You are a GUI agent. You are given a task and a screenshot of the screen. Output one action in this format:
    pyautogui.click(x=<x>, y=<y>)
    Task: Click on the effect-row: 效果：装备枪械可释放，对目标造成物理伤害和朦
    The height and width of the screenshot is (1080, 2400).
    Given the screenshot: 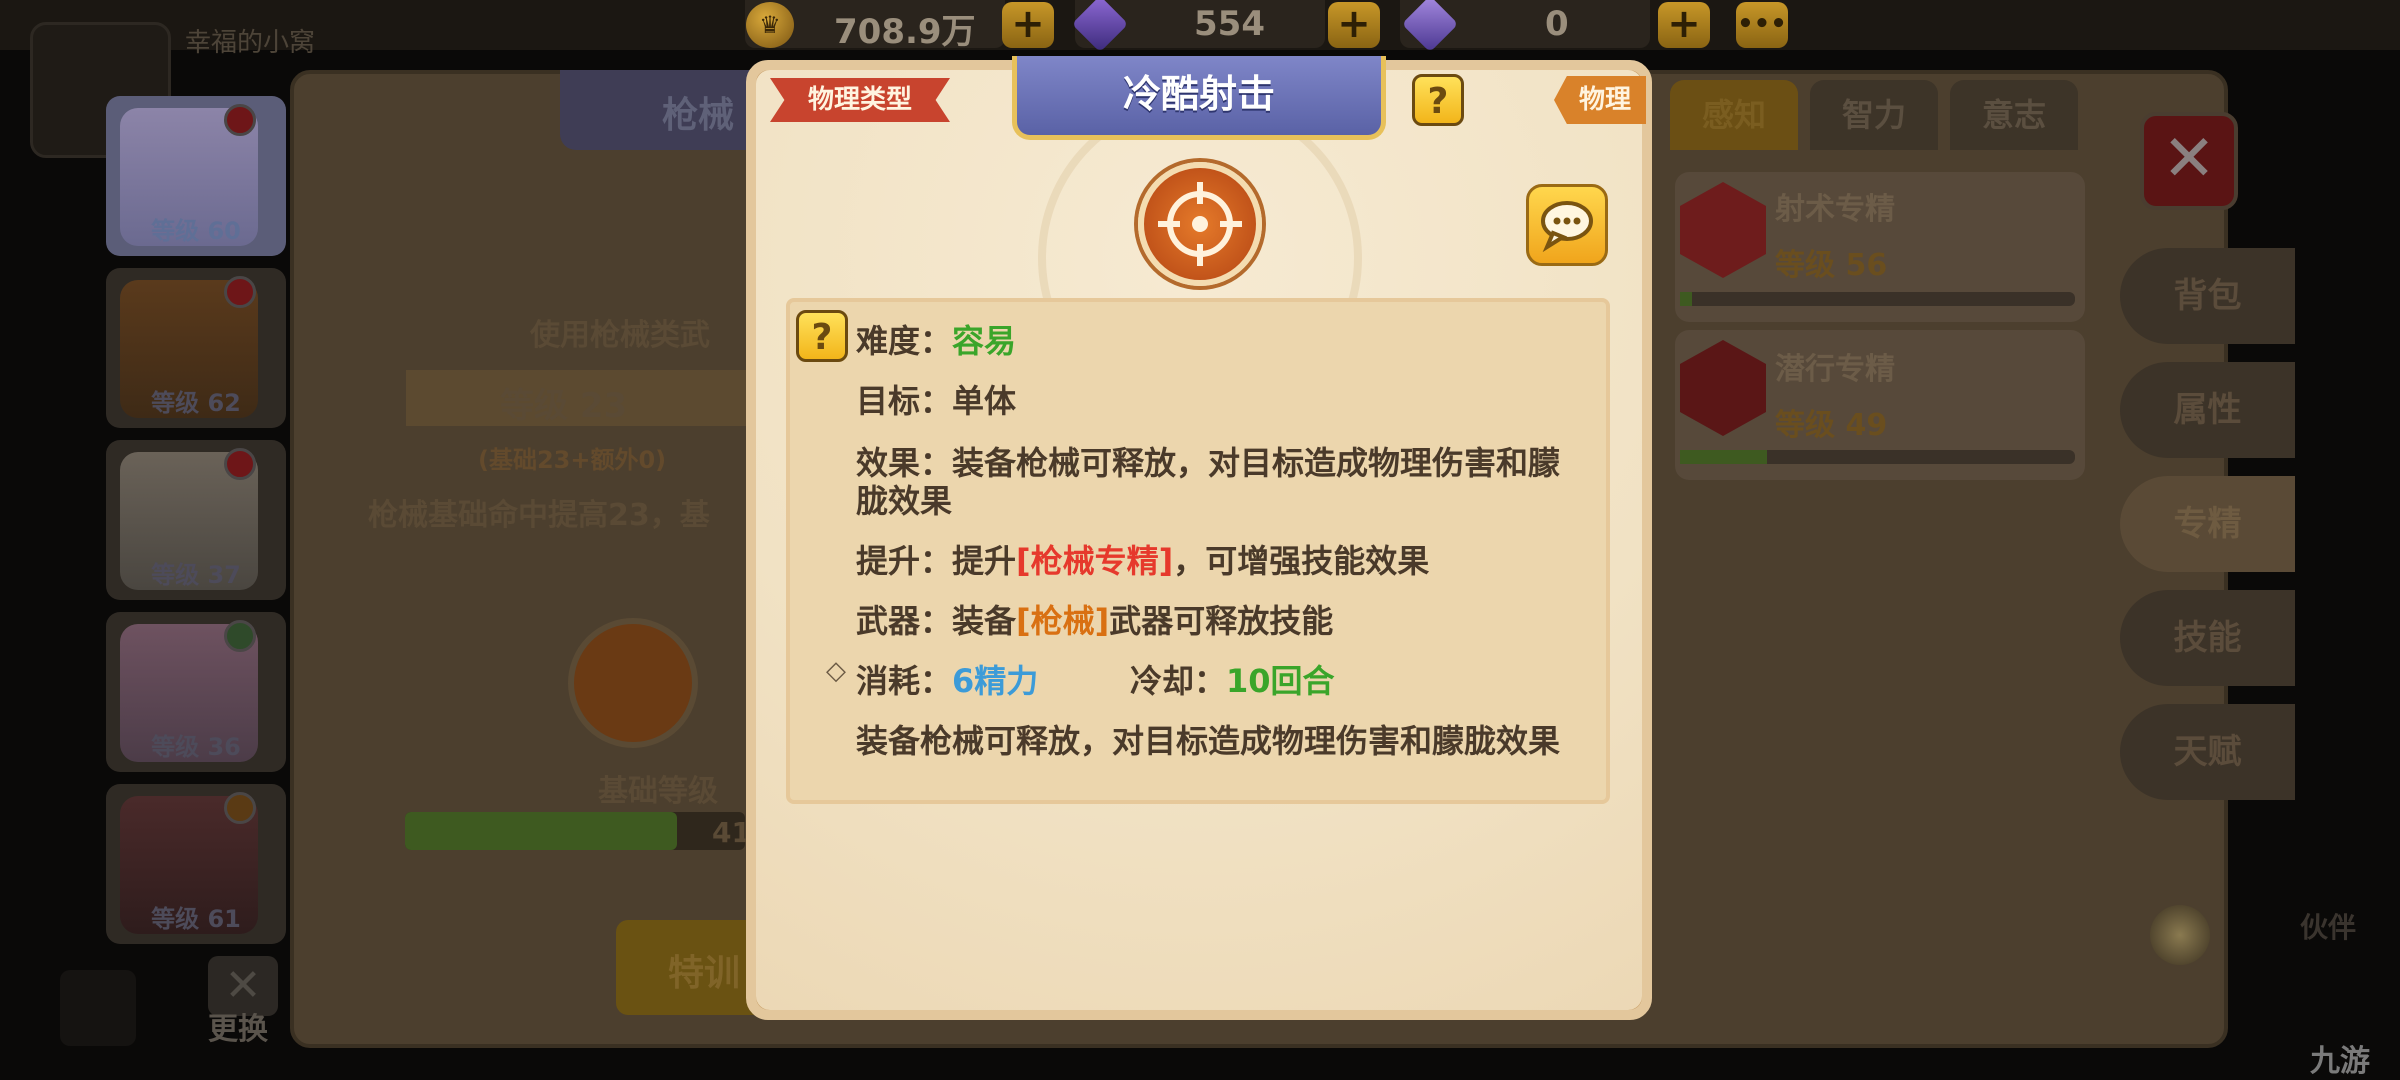 What is the action you would take?
    pyautogui.click(x=1208, y=461)
    